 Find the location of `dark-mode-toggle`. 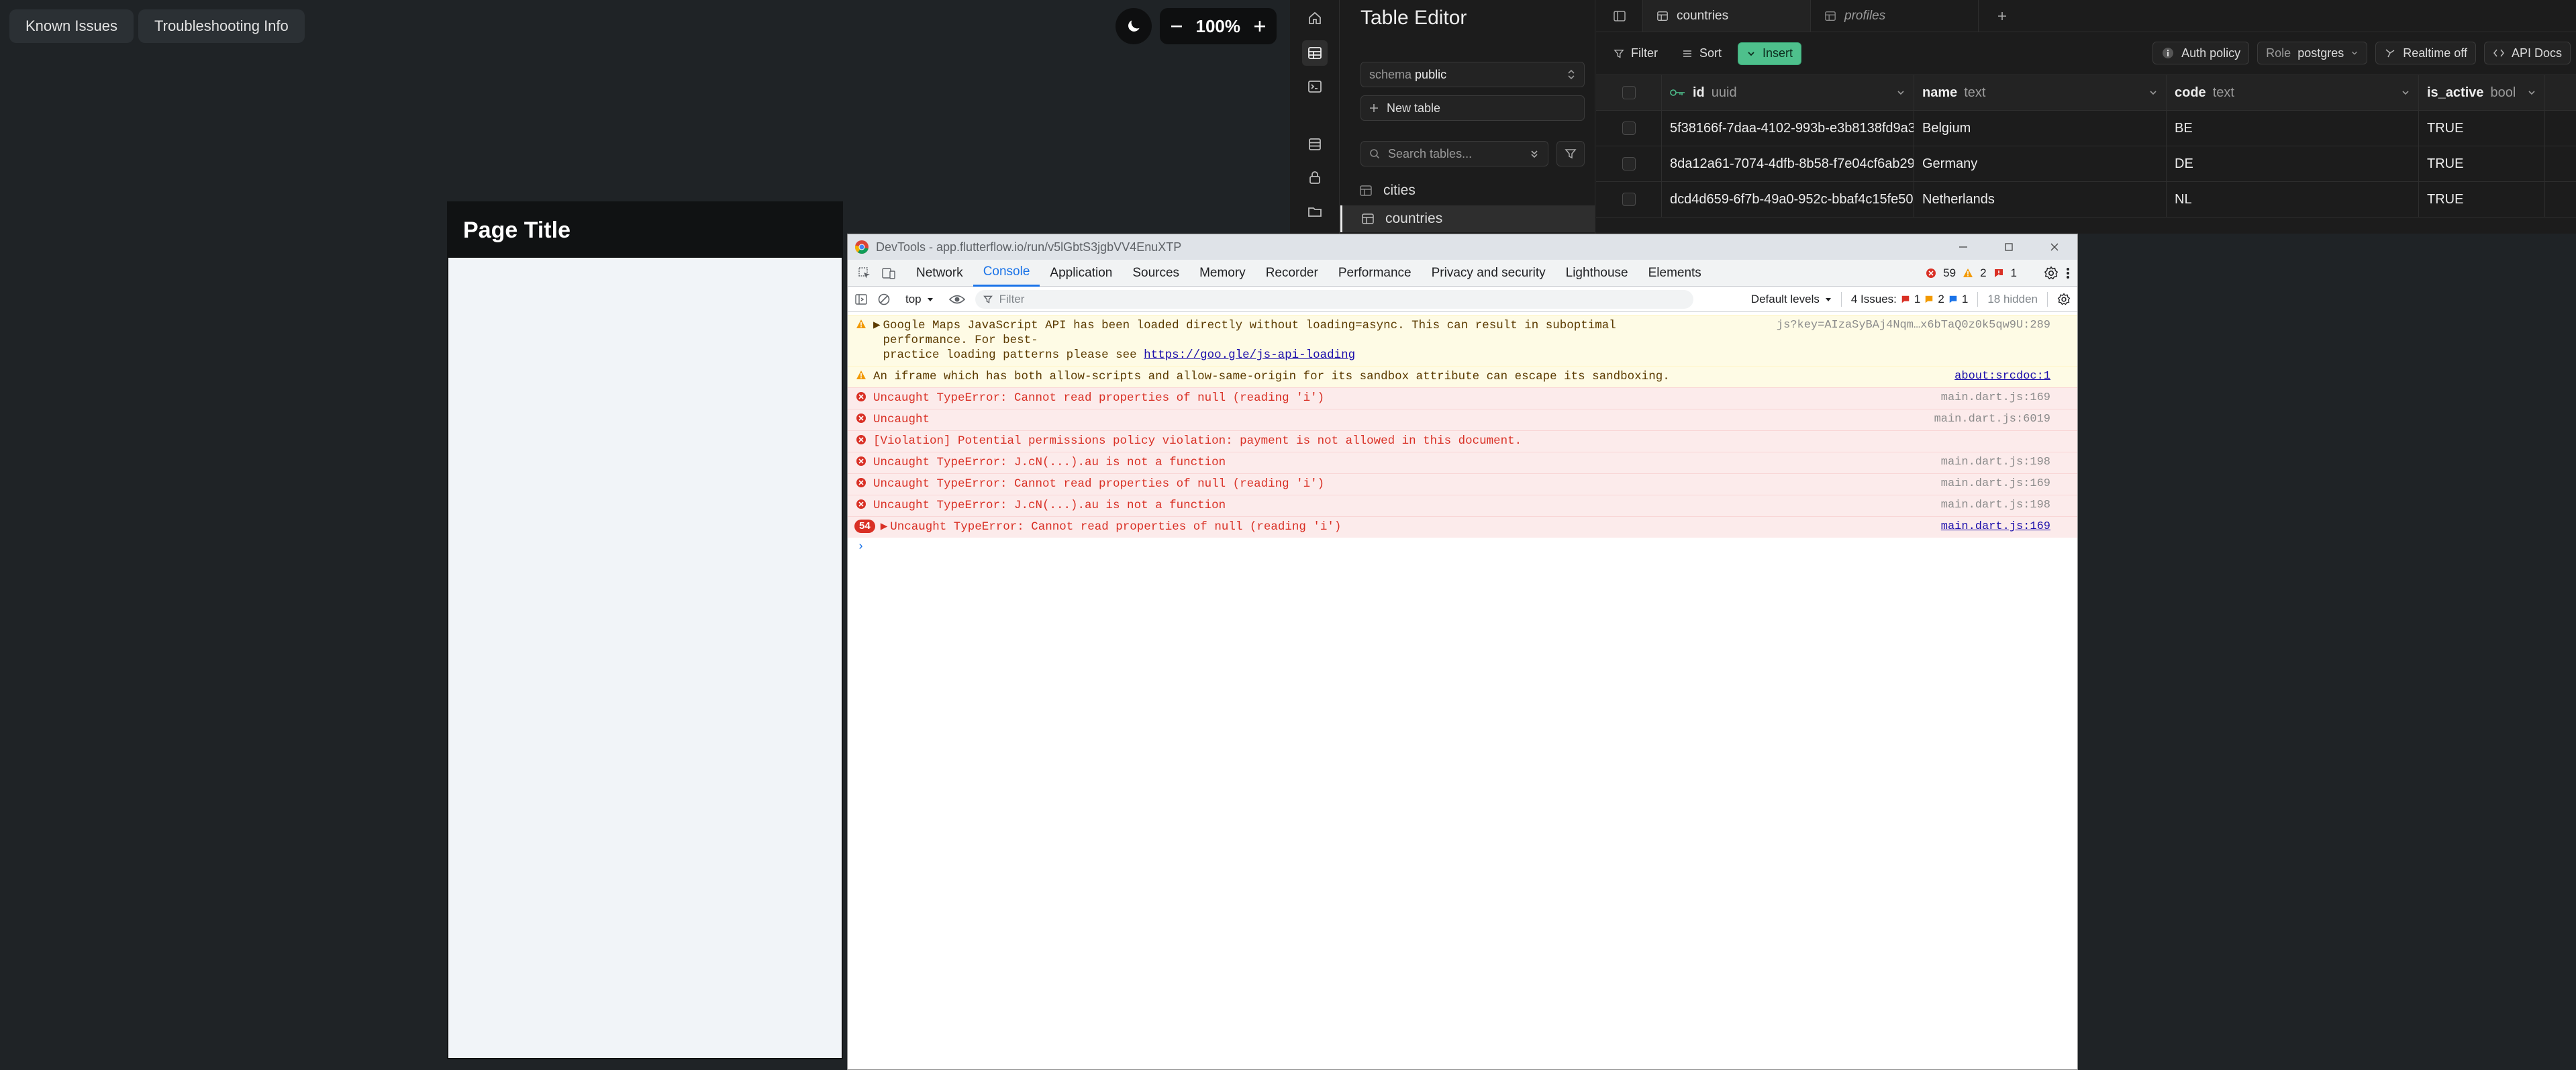

dark-mode-toggle is located at coordinates (1133, 26).